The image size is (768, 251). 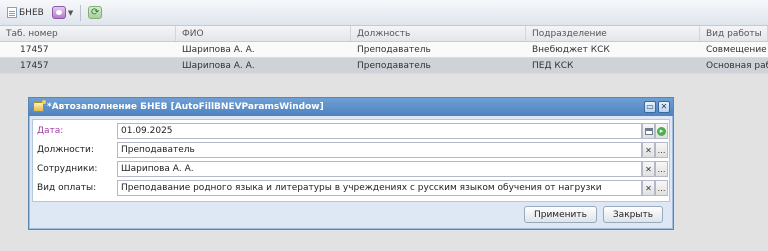 I want to click on gear-icon, so click(x=58, y=12).